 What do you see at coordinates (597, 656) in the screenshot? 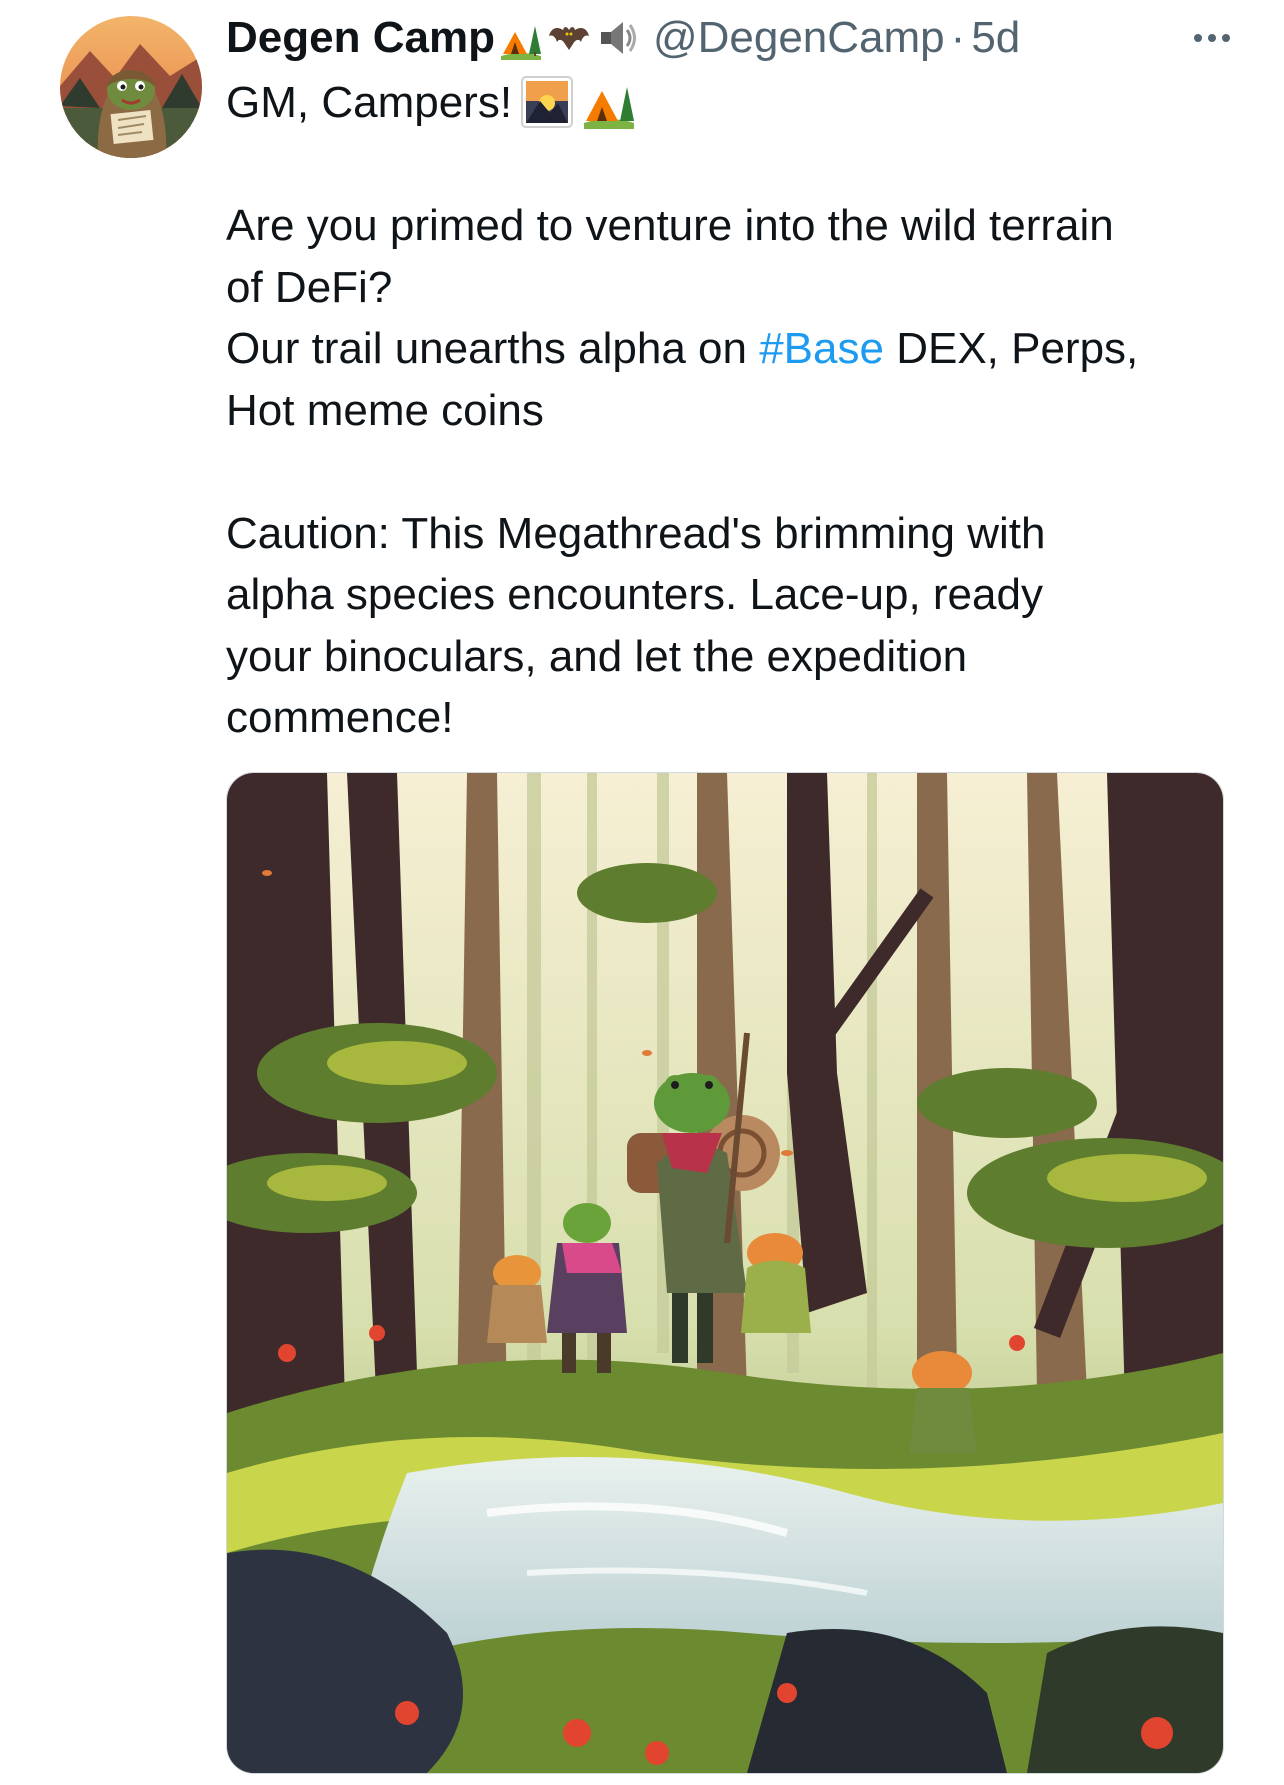
I see `tweet-line-8: your binoculars, and let the expedition` at bounding box center [597, 656].